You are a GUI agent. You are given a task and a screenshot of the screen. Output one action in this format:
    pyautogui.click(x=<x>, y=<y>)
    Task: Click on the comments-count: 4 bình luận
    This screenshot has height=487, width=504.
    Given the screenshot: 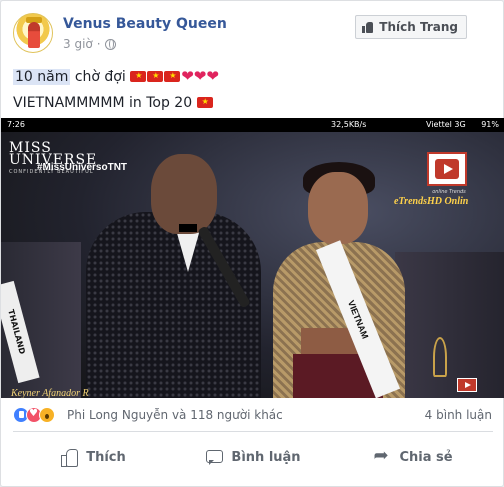 What is the action you would take?
    pyautogui.click(x=458, y=415)
    